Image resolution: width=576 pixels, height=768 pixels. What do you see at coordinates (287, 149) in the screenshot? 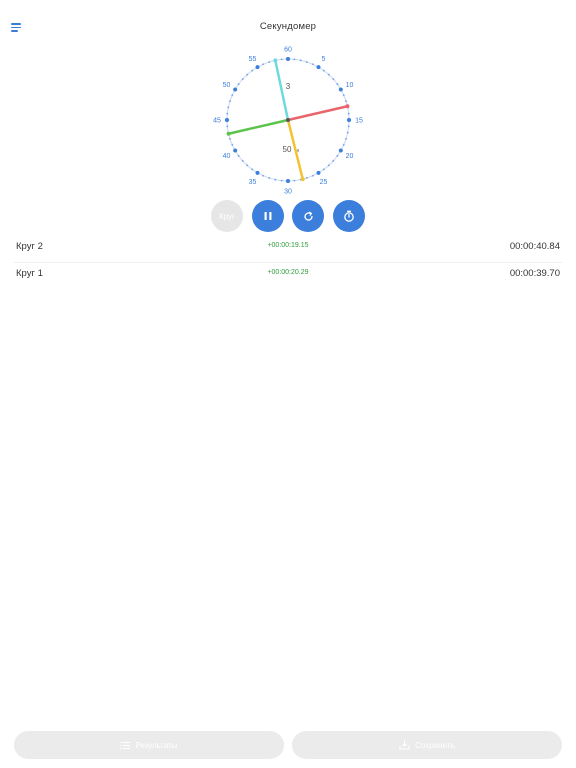
I see `dial-inner-label: 50` at bounding box center [287, 149].